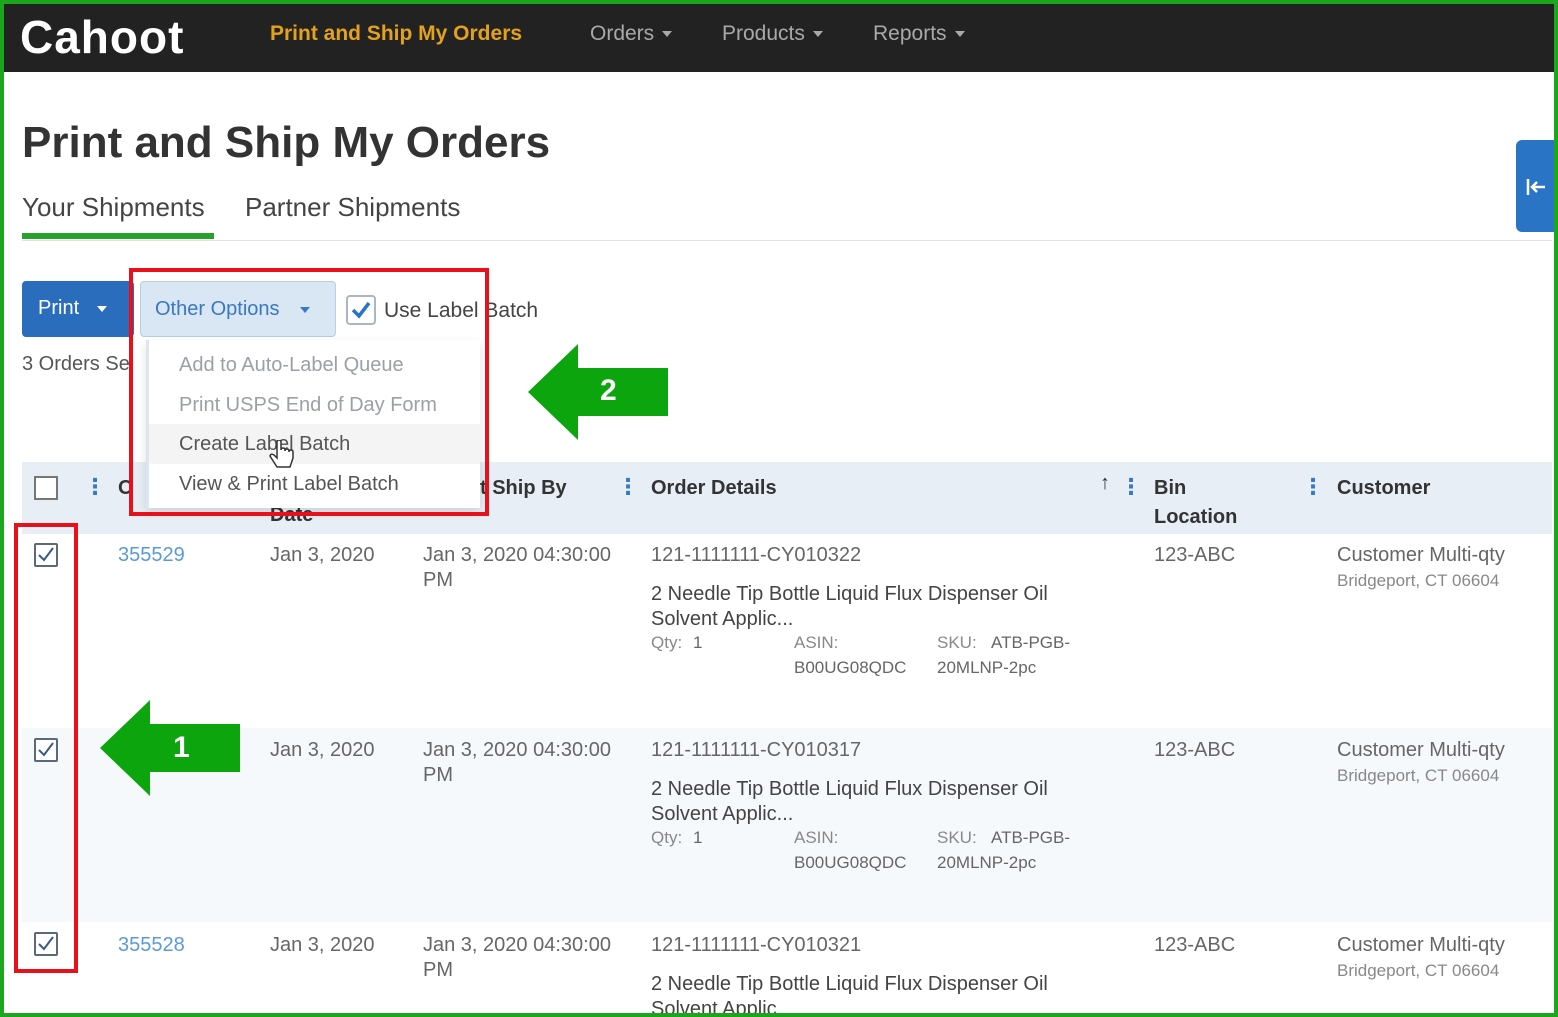  Describe the element at coordinates (631, 34) in the screenshot. I see `nav-orders-menu: Orders` at that location.